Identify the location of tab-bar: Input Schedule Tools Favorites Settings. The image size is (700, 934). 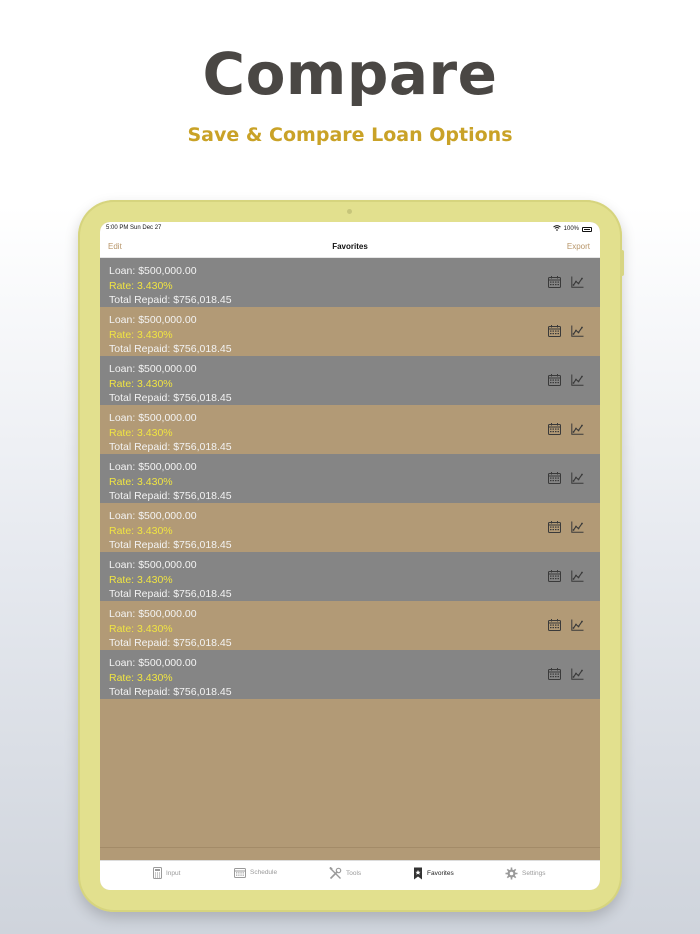
(350, 875).